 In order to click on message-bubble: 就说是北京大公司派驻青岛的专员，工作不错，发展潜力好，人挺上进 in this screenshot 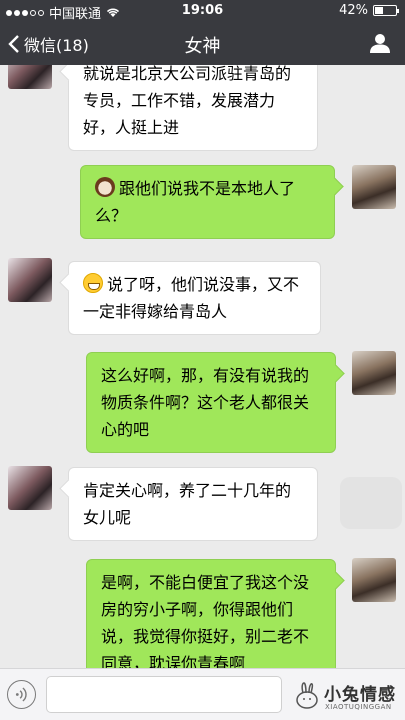, I will do `click(193, 108)`.